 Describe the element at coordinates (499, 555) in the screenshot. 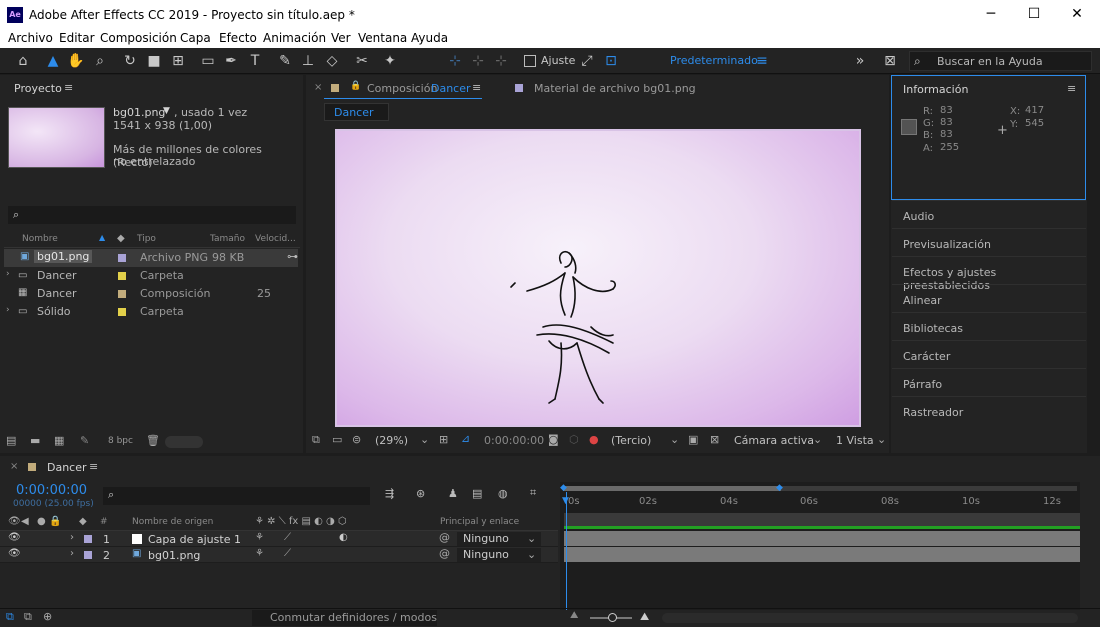

I see `parent-select: Ninguno ⌄` at that location.